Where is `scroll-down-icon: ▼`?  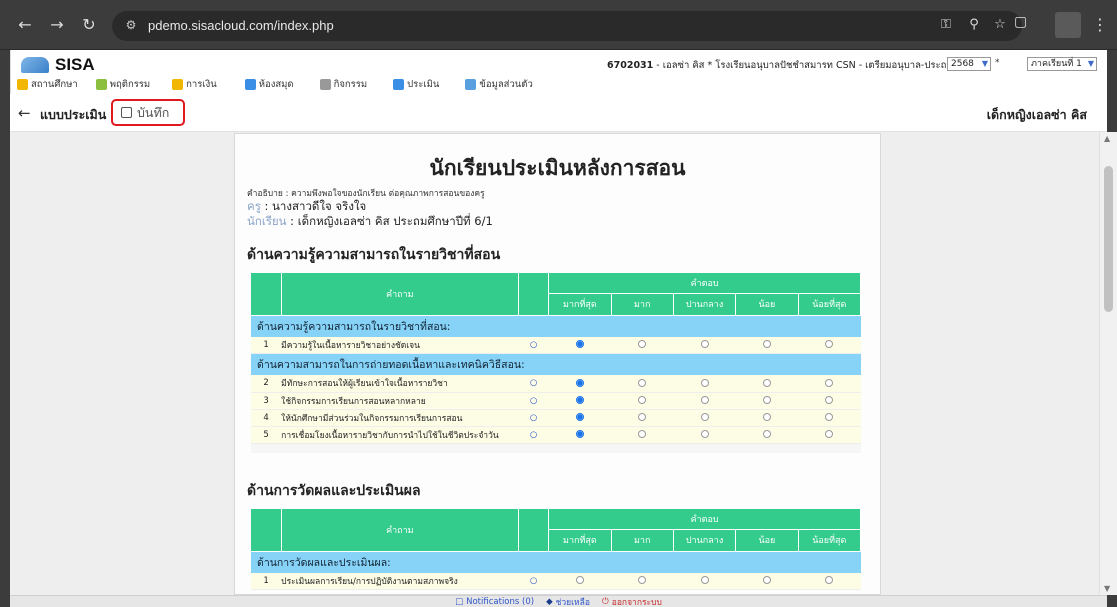 scroll-down-icon: ▼ is located at coordinates (1107, 588).